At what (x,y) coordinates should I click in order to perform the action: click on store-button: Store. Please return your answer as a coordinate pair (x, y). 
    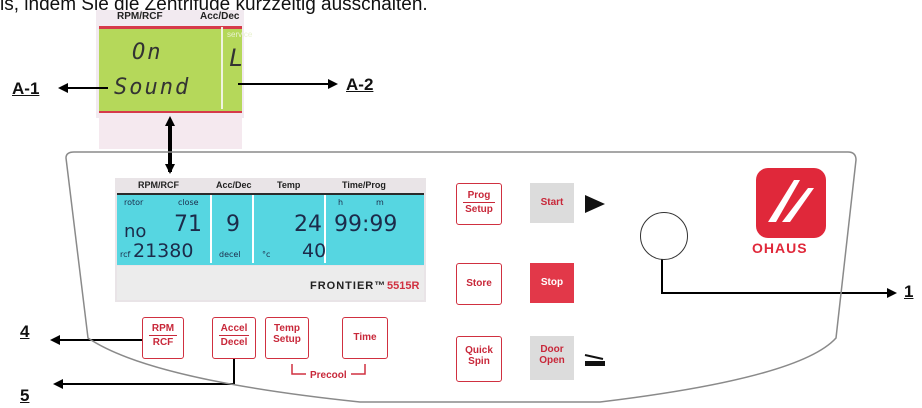
    Looking at the image, I should click on (479, 284).